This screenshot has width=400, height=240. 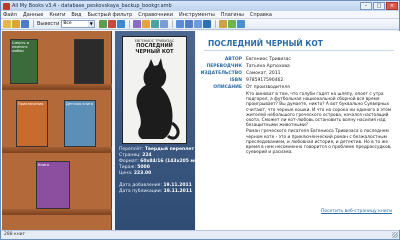 What do you see at coordinates (197, 15) in the screenshot?
I see `menu-item-tools: Инструменты` at bounding box center [197, 15].